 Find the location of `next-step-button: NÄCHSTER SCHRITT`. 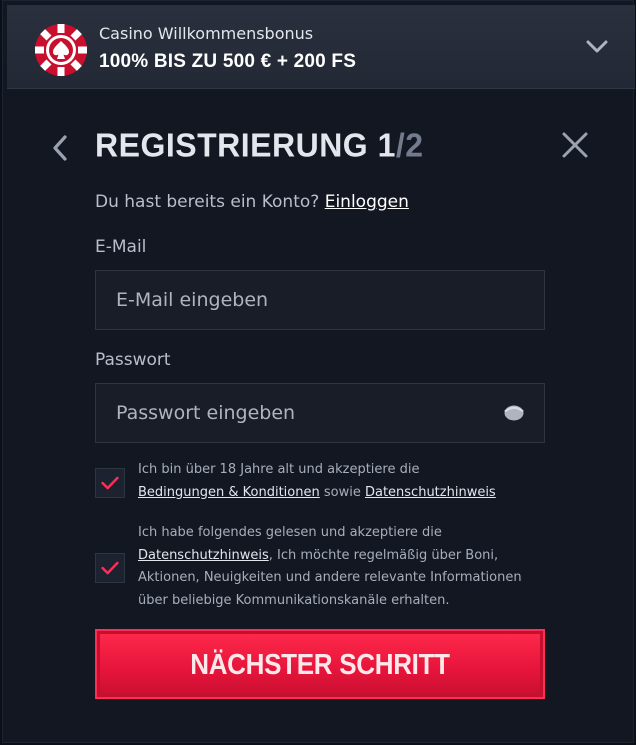

next-step-button: NÄCHSTER SCHRITT is located at coordinates (320, 664).